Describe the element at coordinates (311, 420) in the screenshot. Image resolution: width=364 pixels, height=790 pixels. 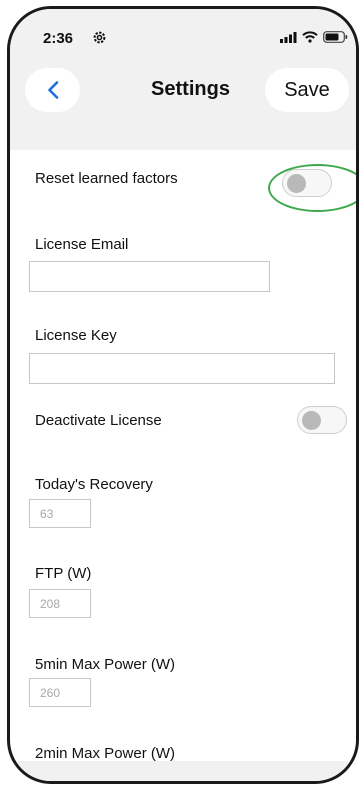
I see `toggle-knob` at that location.